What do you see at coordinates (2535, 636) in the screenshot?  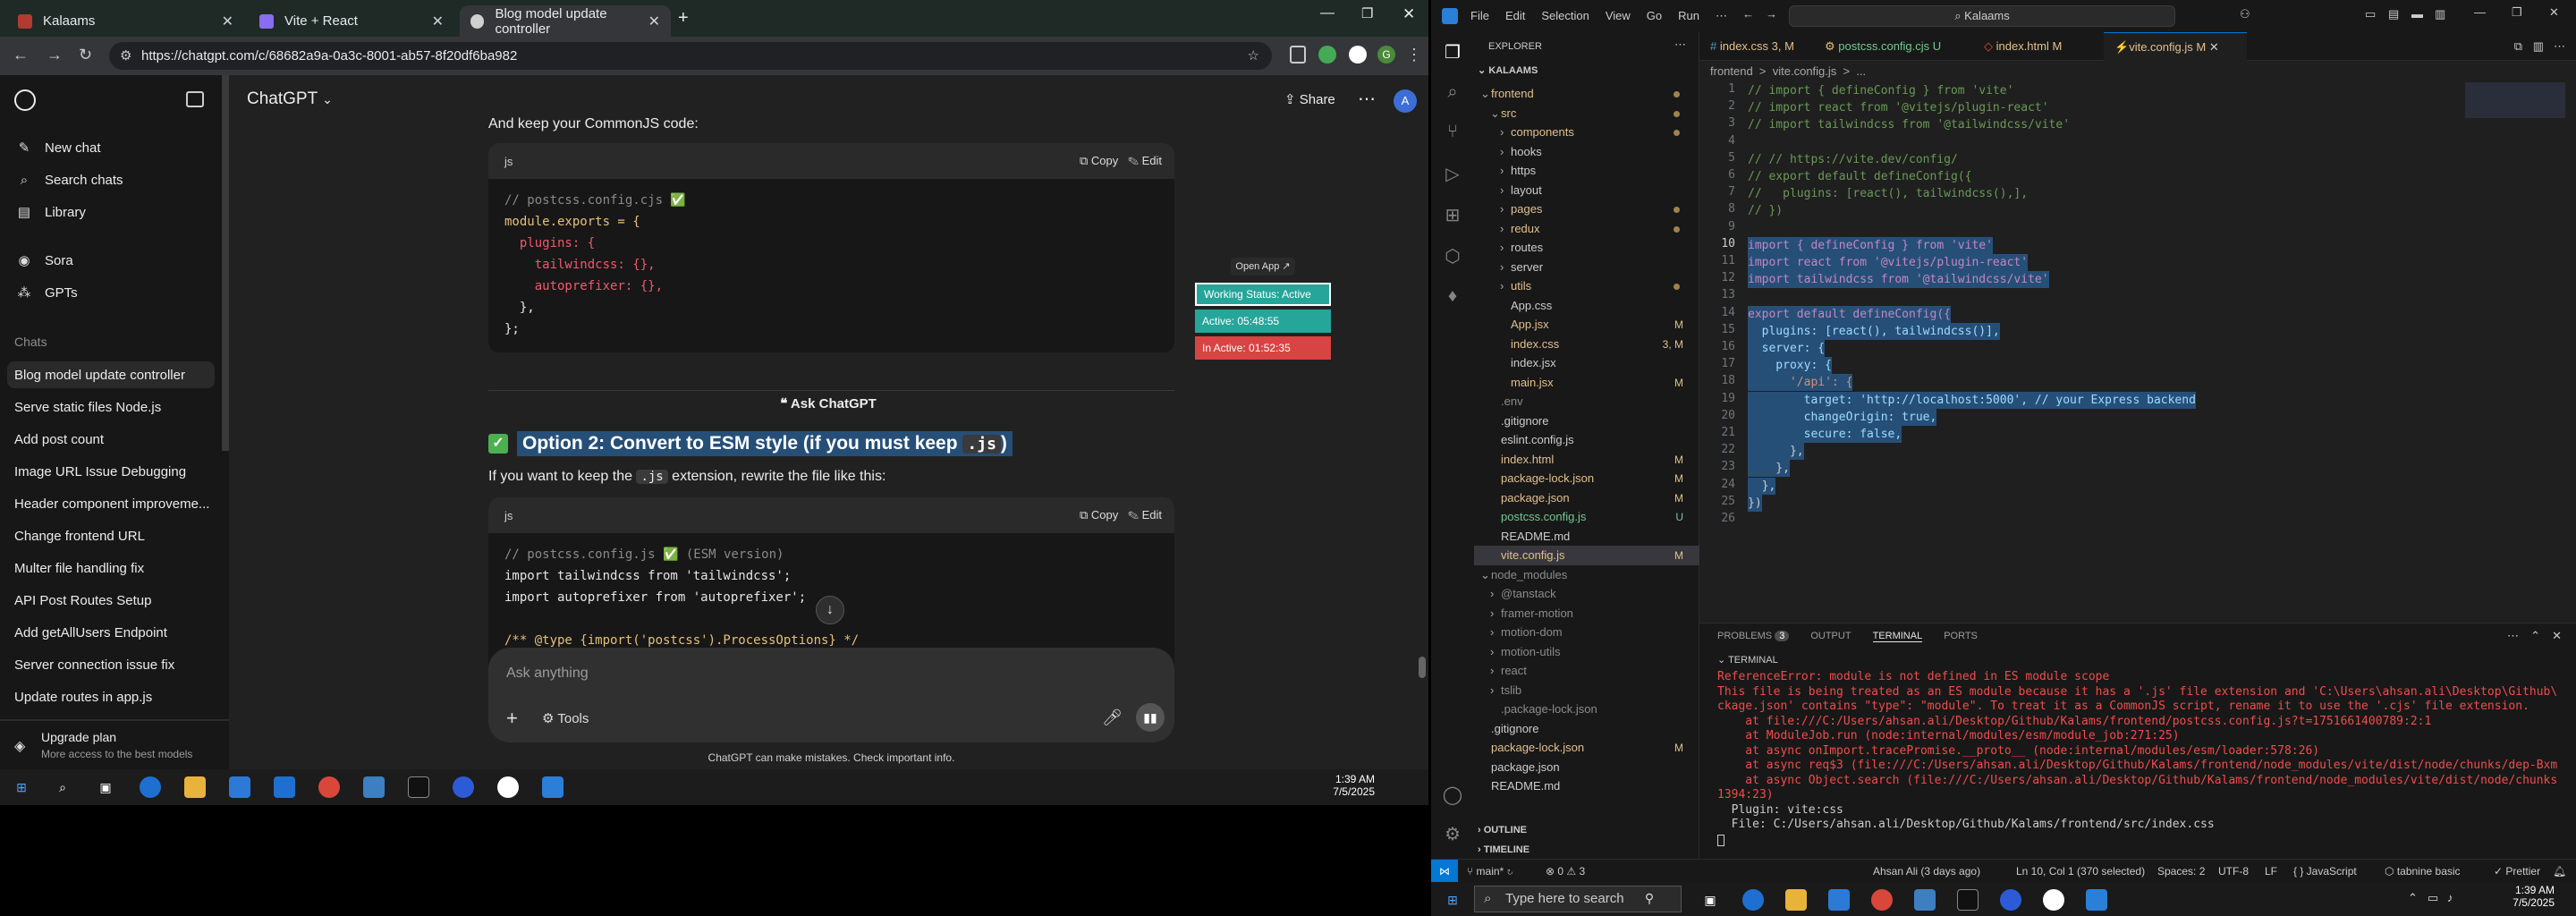 I see `maximize-panel-icon: ⌃` at bounding box center [2535, 636].